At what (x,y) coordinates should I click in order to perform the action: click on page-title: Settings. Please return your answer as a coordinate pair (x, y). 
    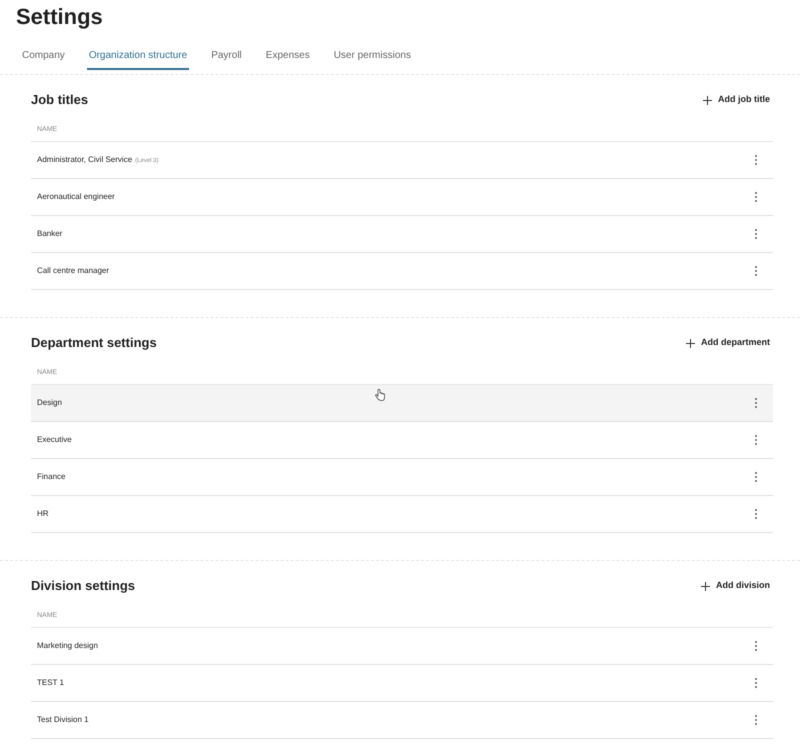
    Looking at the image, I should click on (59, 17).